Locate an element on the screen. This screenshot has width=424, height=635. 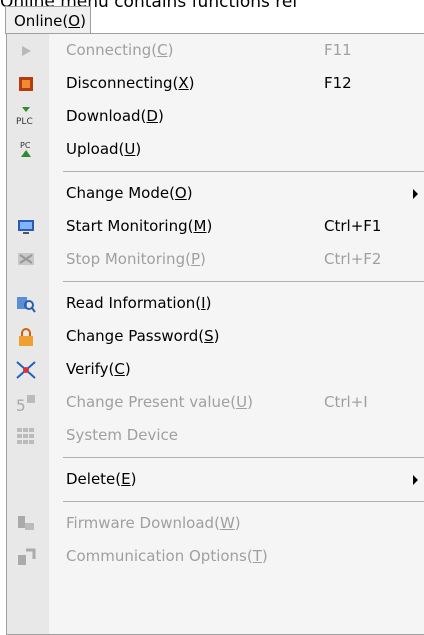
menu-item-verify: Verify(C) is located at coordinates (215, 369).